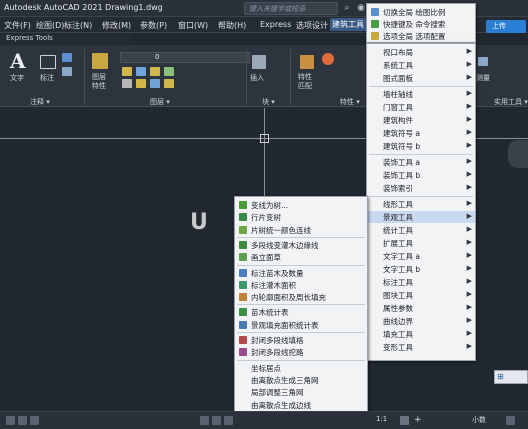 Image resolution: width=528 pixels, height=429 pixels. I want to click on menu-design: 选项设计, so click(312, 25).